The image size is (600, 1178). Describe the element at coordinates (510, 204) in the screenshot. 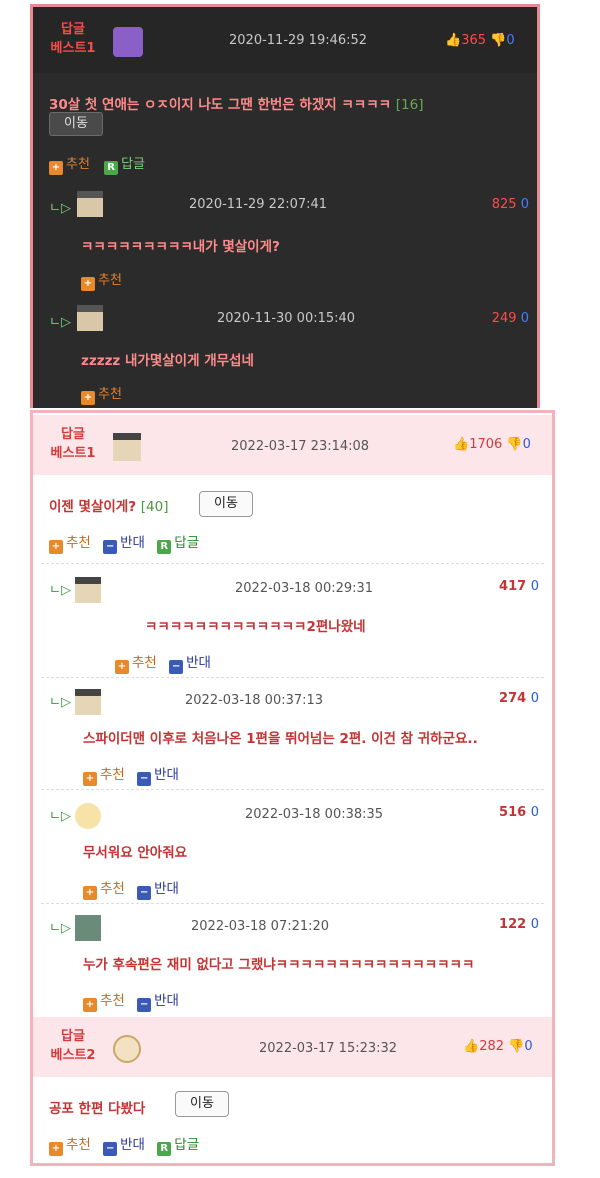

I see `vote-score: 825 0` at that location.